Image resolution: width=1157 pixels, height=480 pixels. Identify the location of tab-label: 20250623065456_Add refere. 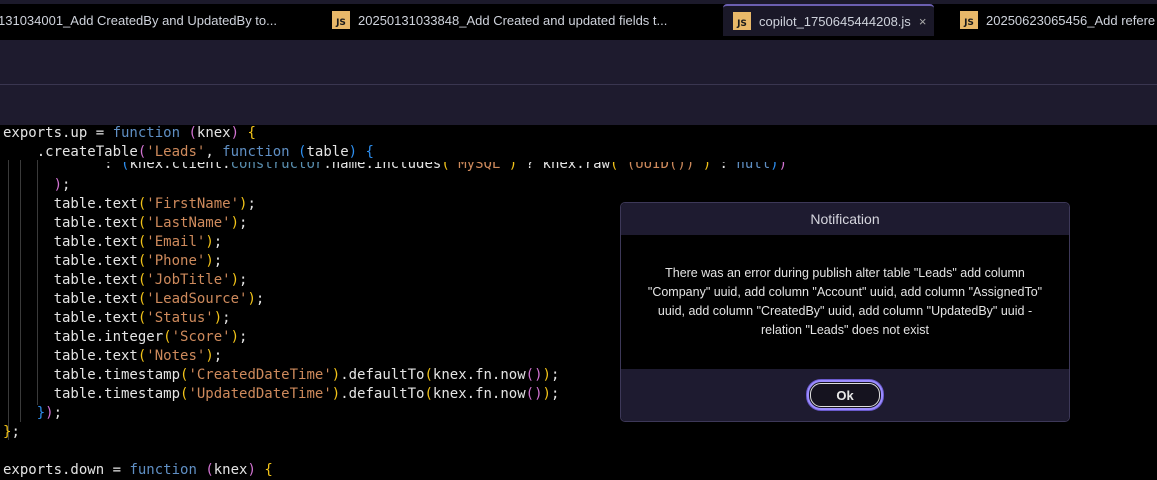
(1071, 20).